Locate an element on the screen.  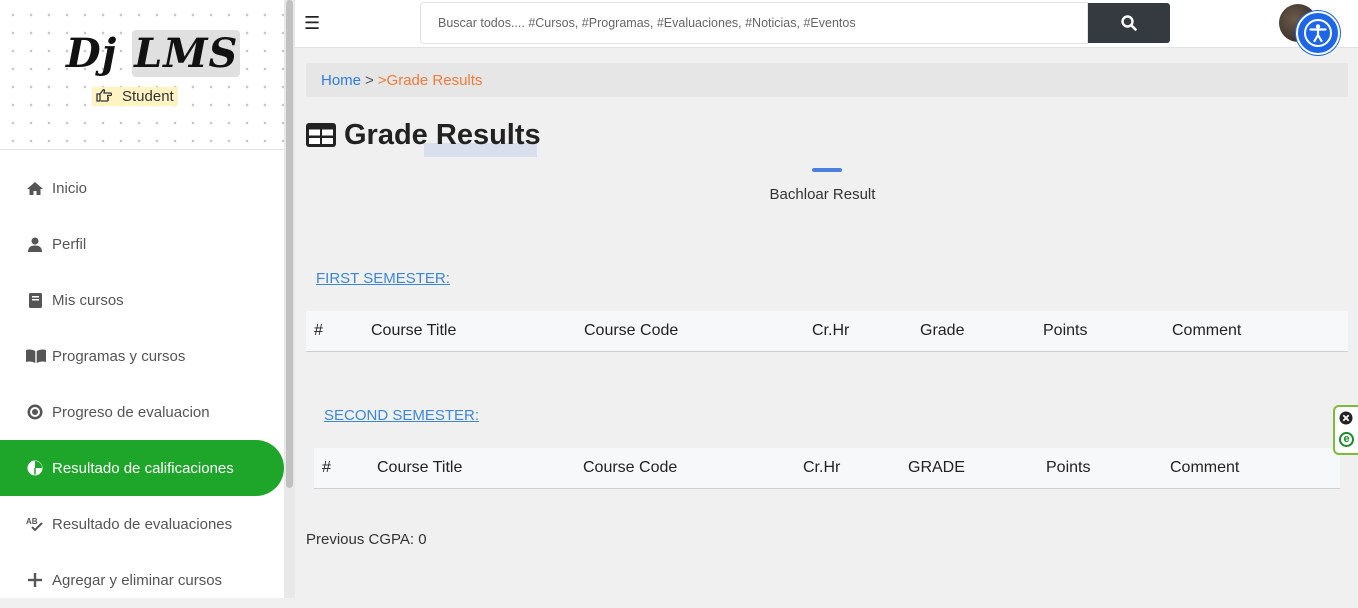
breadcrumb-home-link: Home is located at coordinates (341, 80).